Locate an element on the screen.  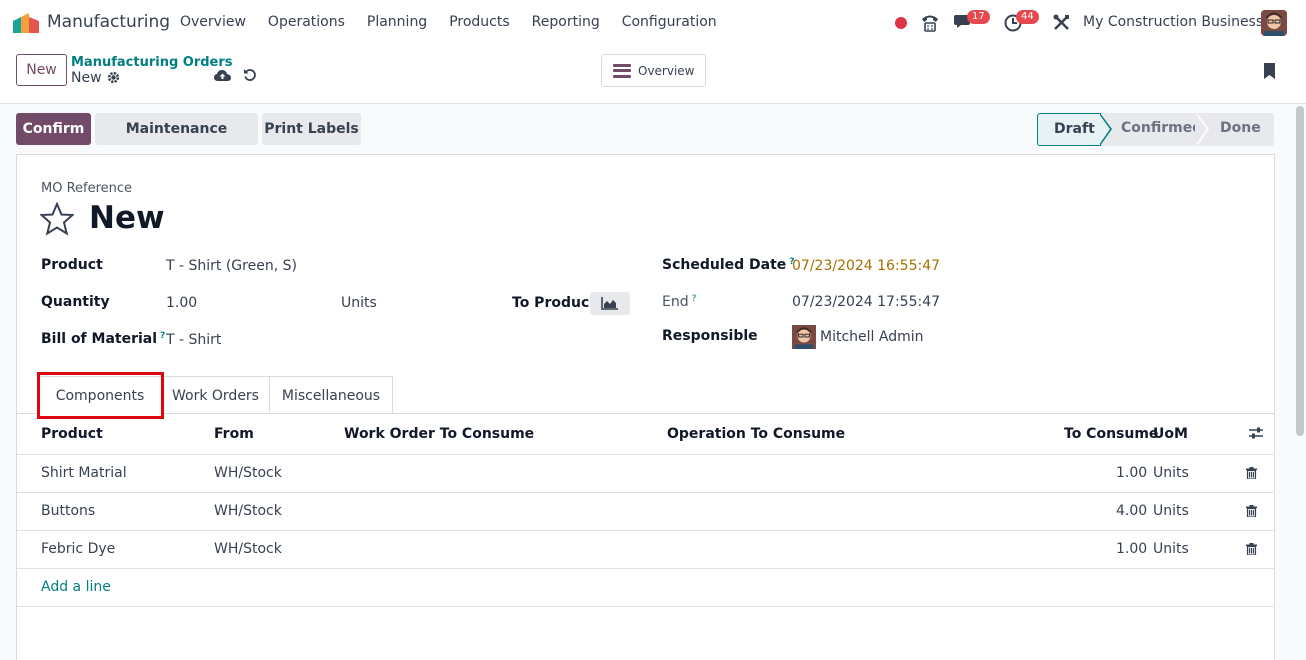
menu-configuration: Configuration is located at coordinates (669, 22).